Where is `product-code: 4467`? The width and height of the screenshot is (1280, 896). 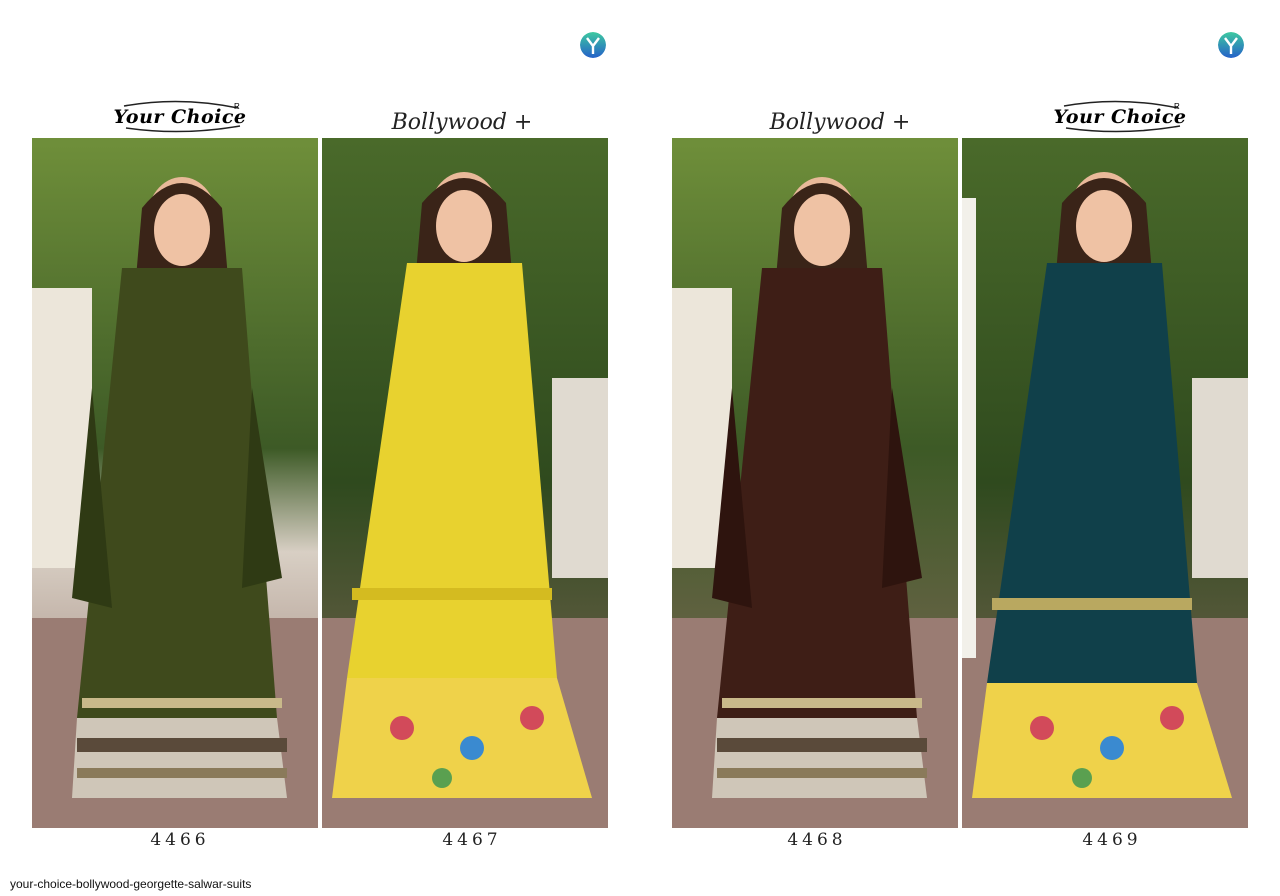 product-code: 4467 is located at coordinates (472, 840).